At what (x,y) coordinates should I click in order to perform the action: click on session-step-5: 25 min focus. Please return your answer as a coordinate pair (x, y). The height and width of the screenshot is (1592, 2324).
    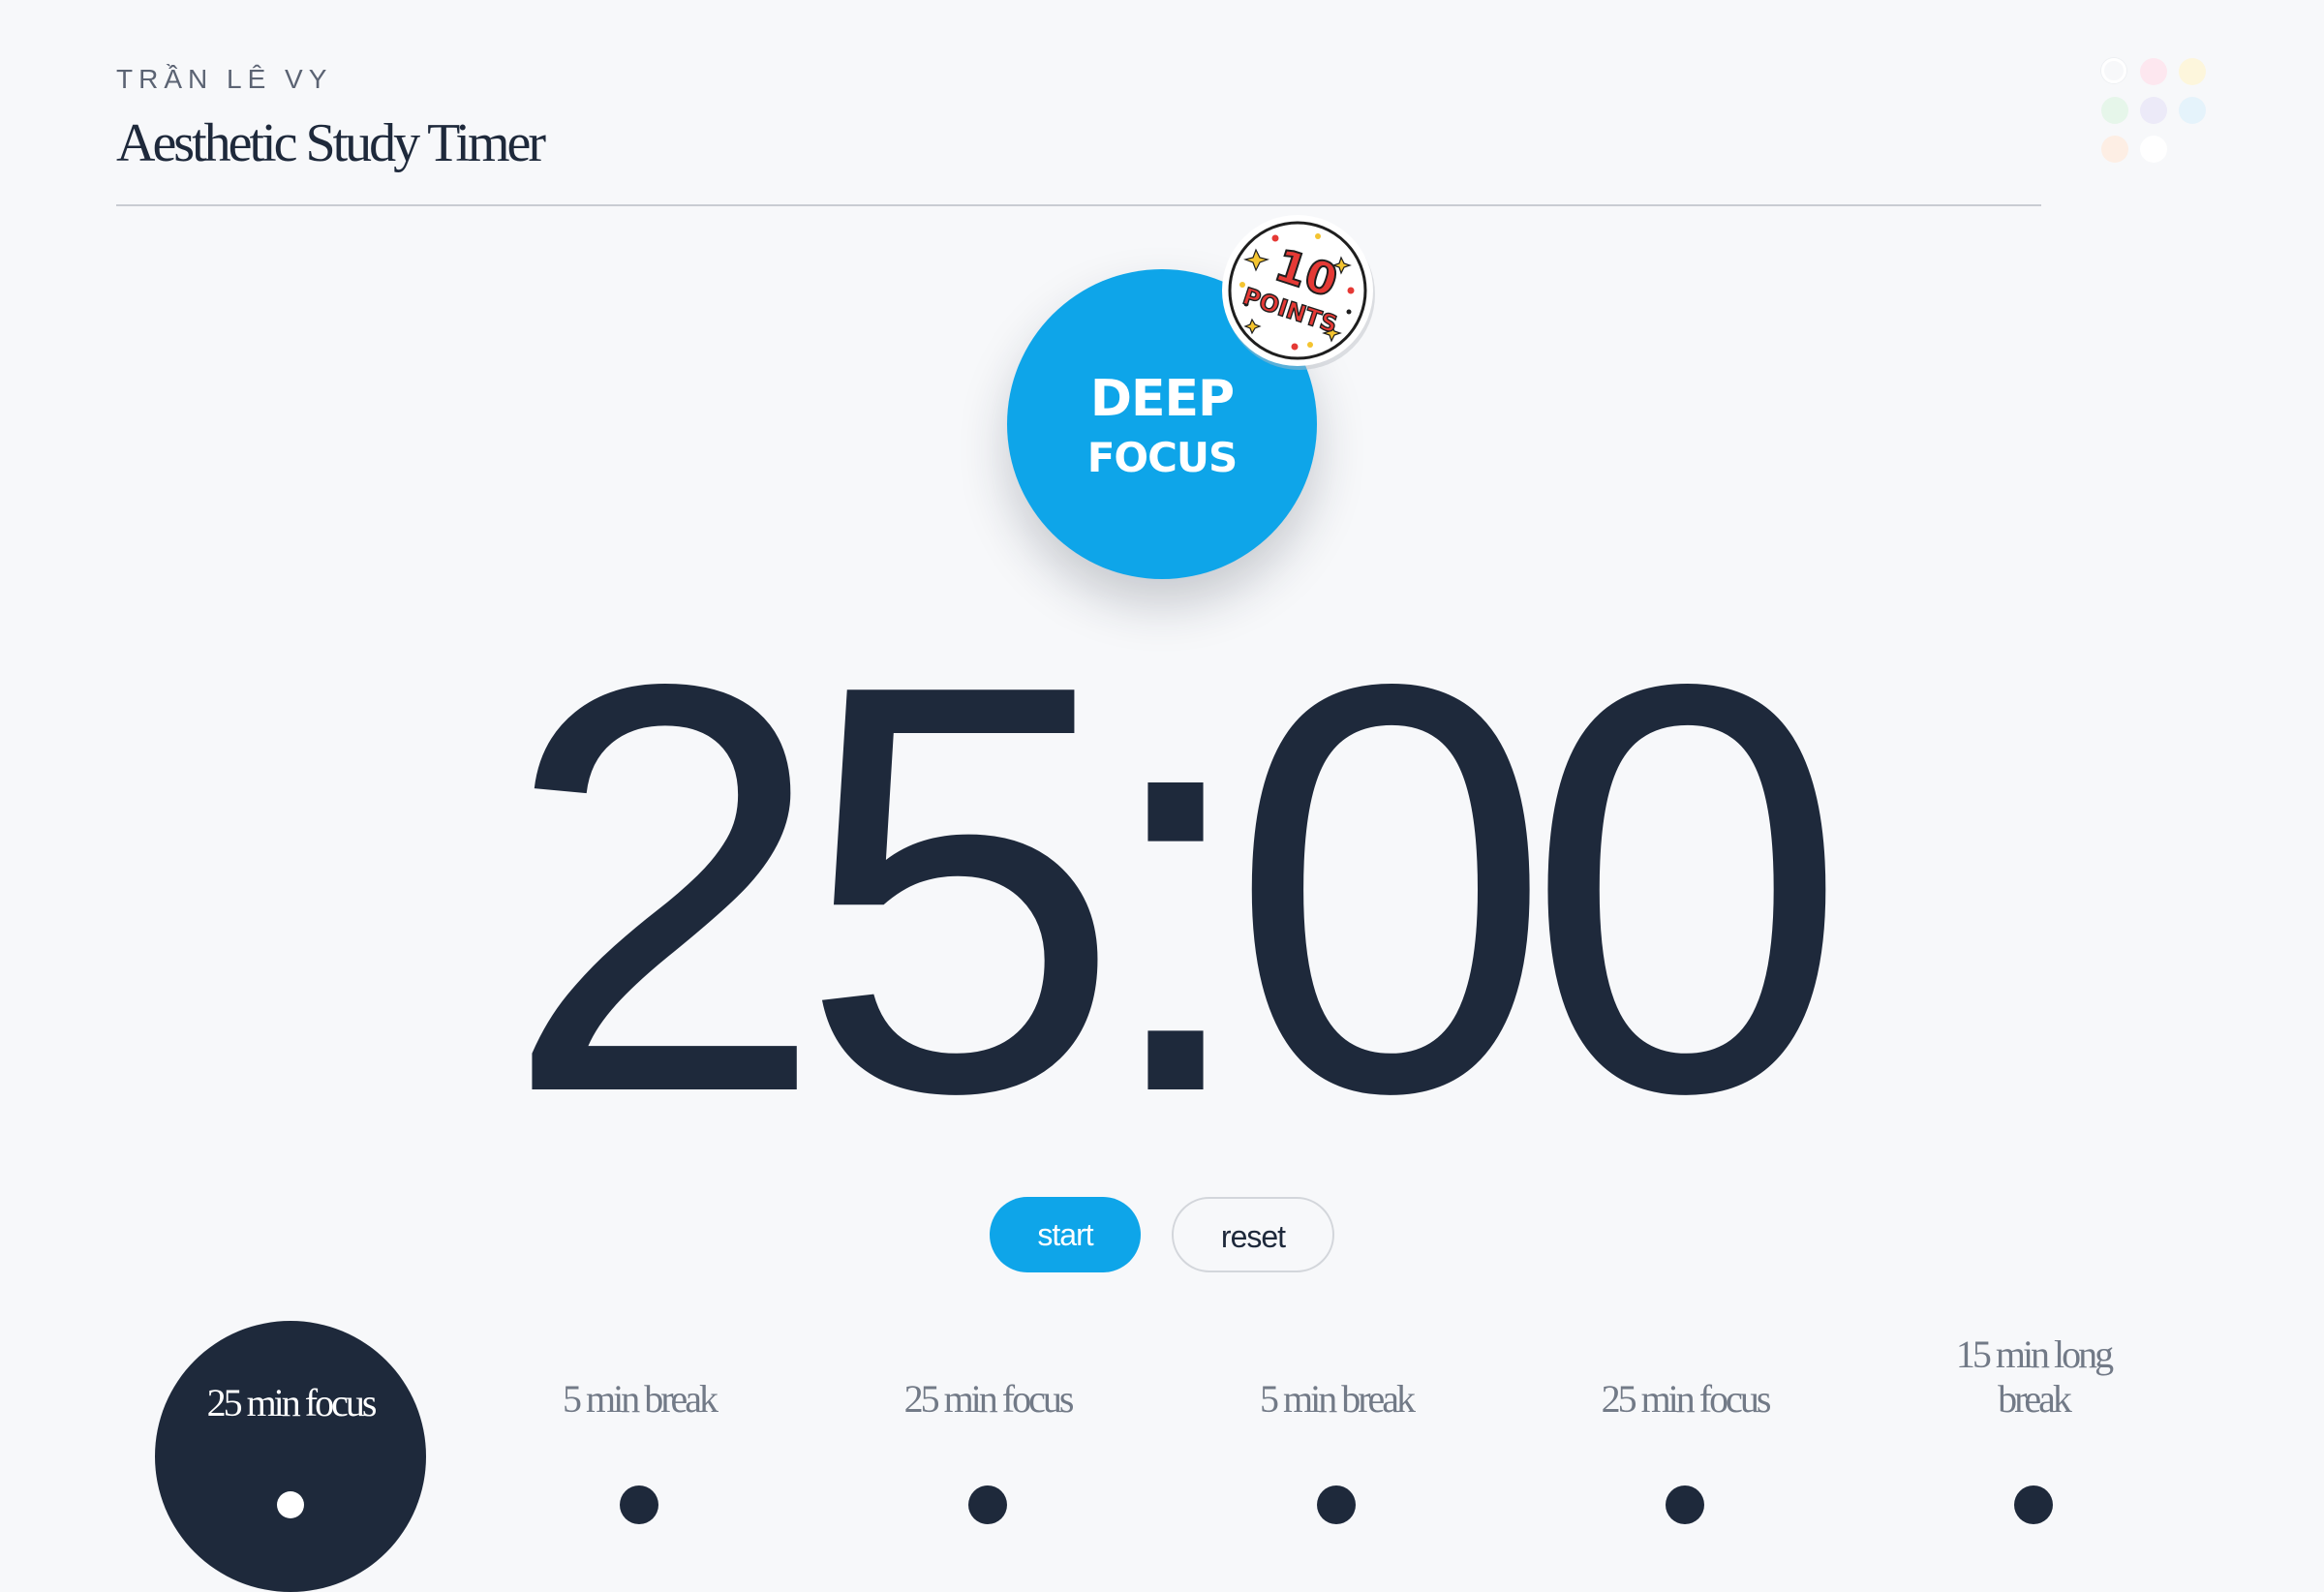
    Looking at the image, I should click on (1685, 1433).